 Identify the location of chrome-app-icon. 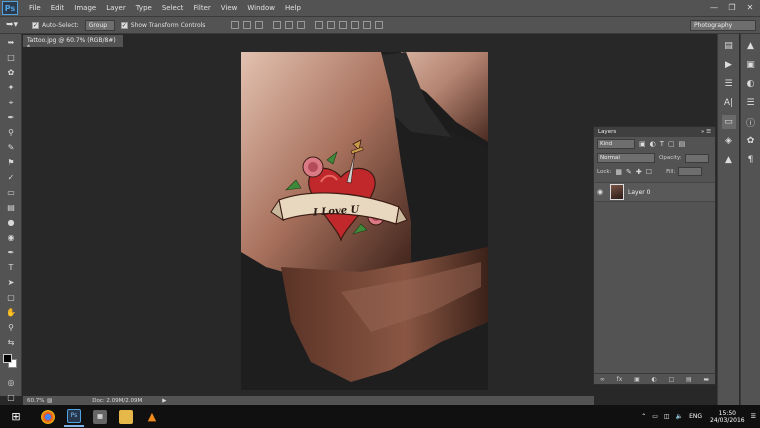
(48, 417).